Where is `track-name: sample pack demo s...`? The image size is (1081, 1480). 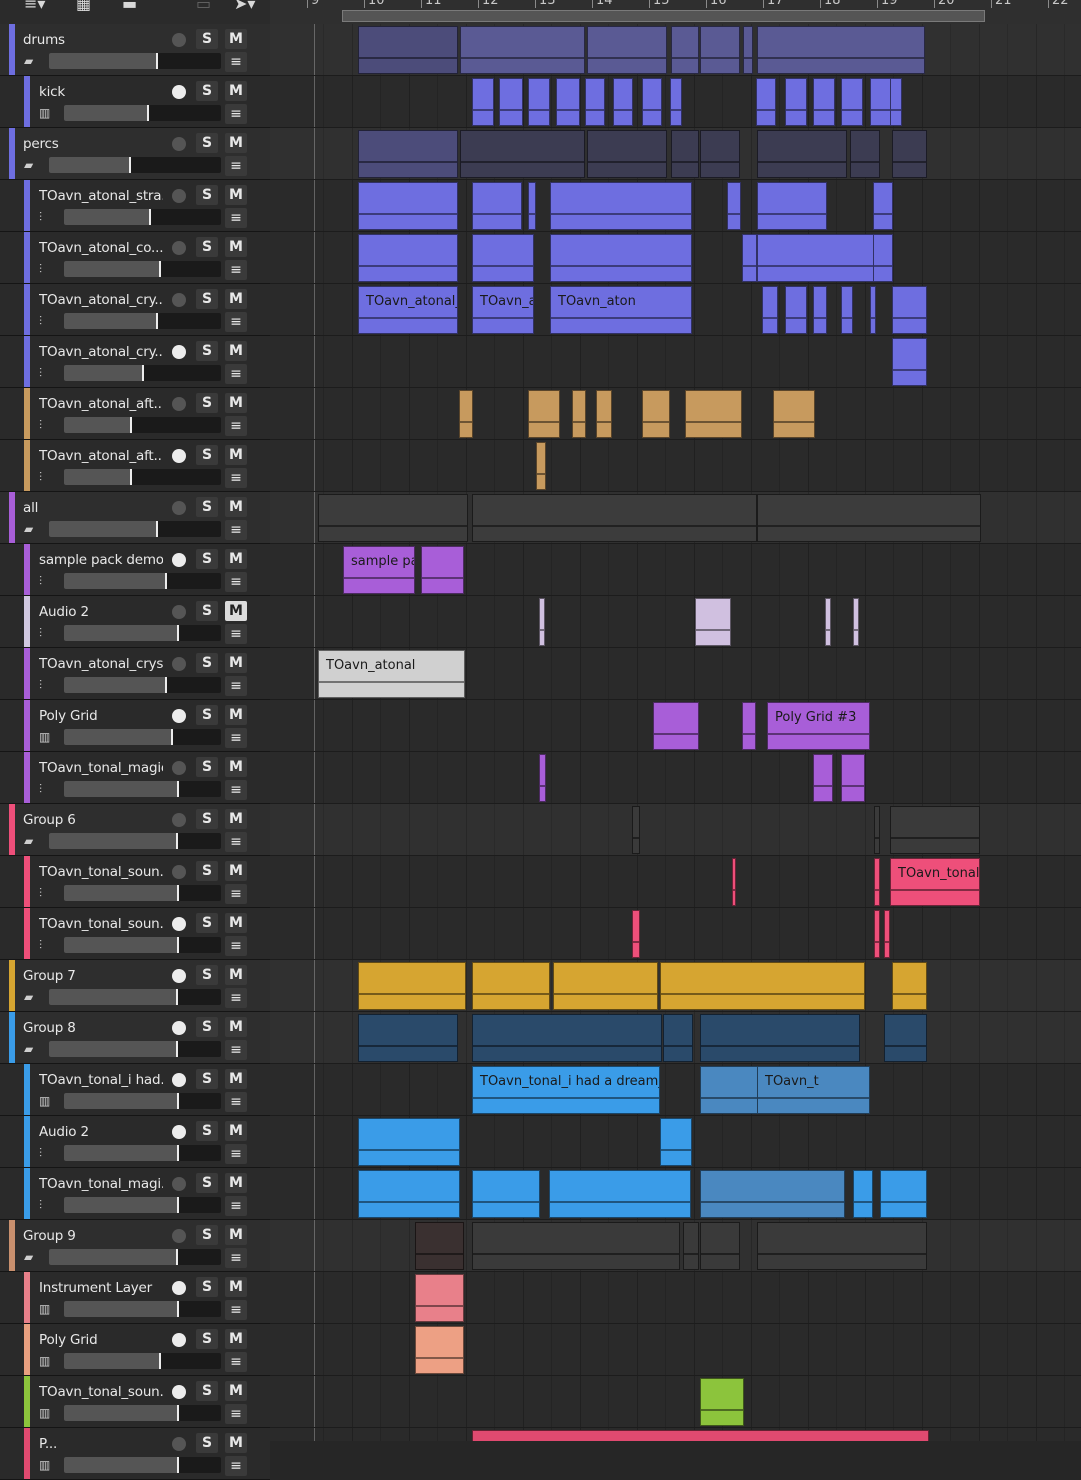
track-name: sample pack demo s... is located at coordinates (101, 560).